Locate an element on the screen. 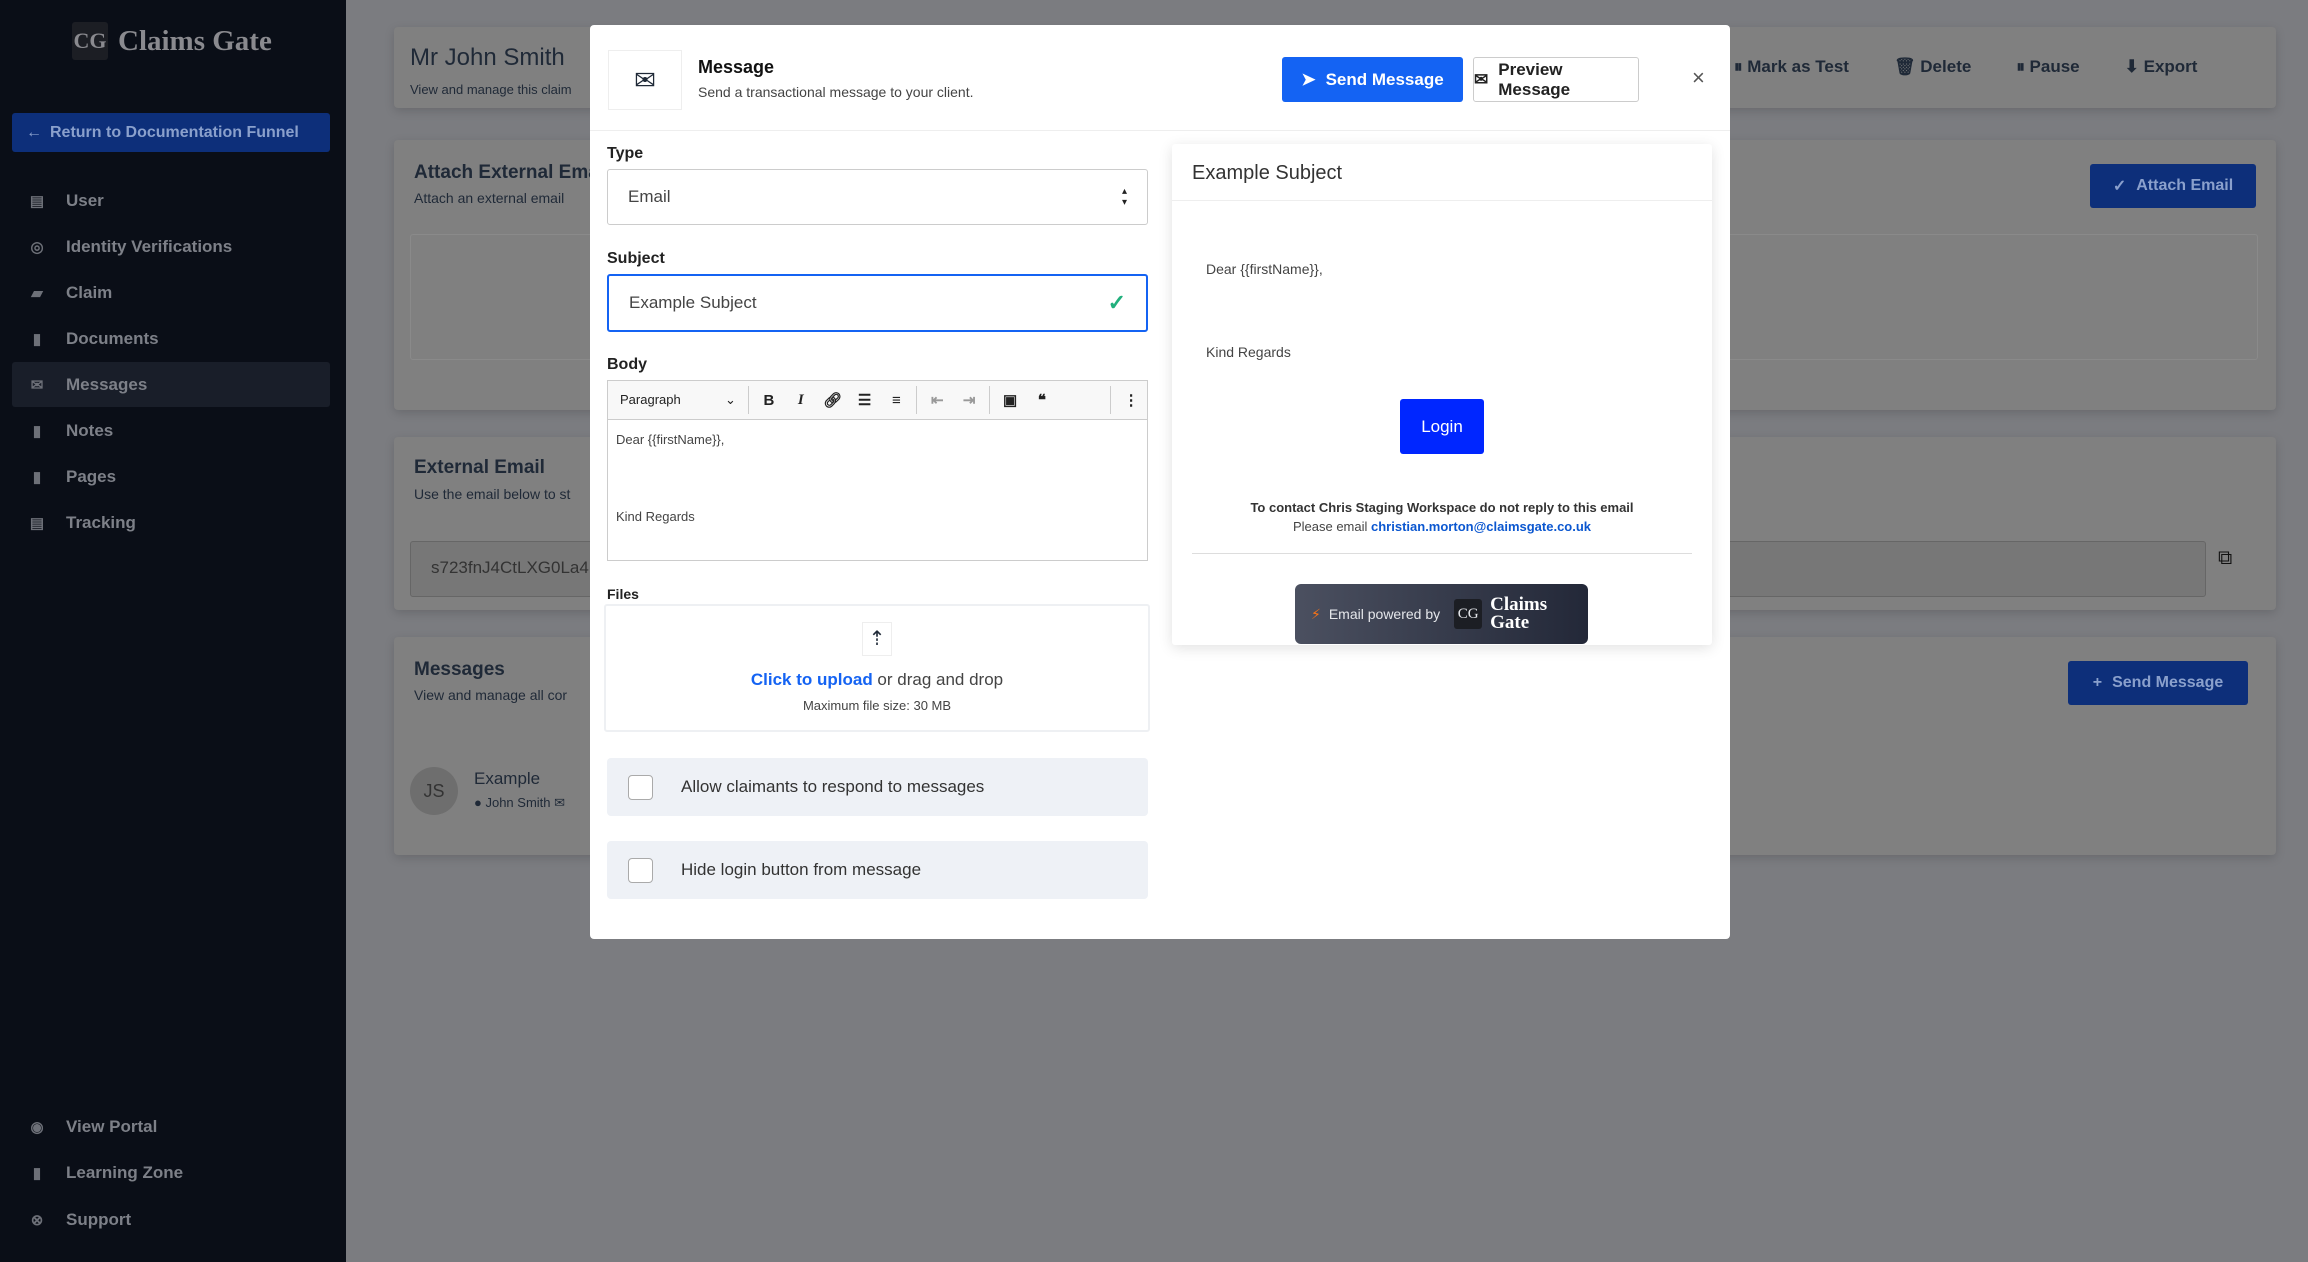 This screenshot has width=2308, height=1262. sidebar-item-label: Claim is located at coordinates (89, 292).